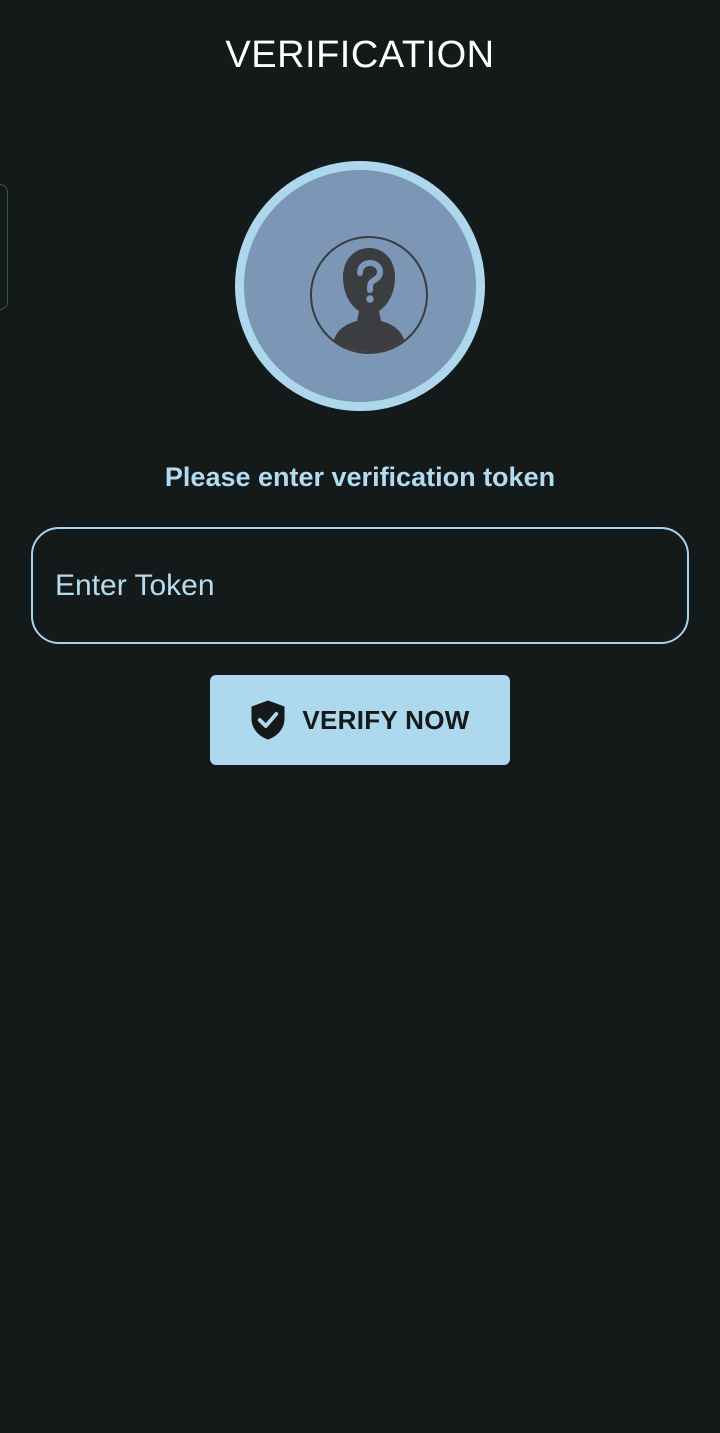  Describe the element at coordinates (360, 585) in the screenshot. I see `token-input` at that location.